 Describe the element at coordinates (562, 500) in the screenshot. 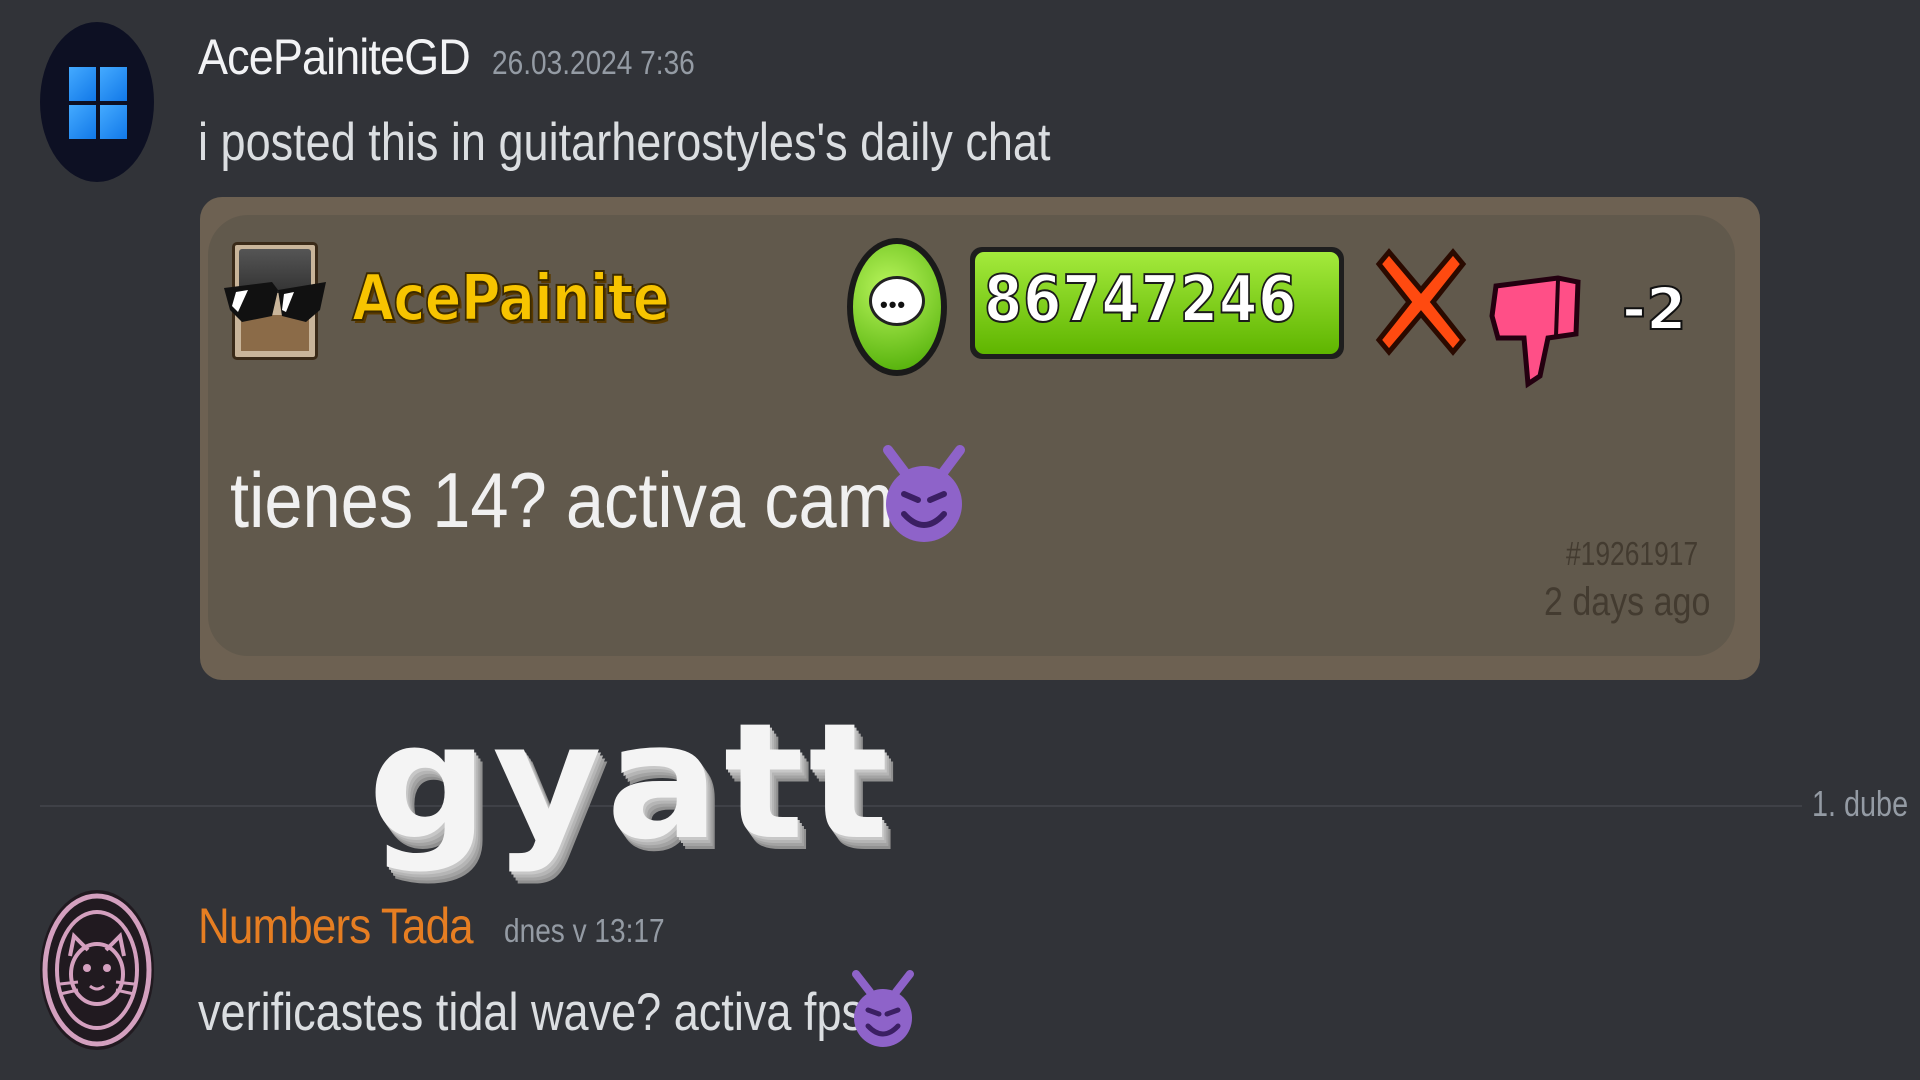

I see `gd-comment-text: tienes 14? activa cam` at that location.